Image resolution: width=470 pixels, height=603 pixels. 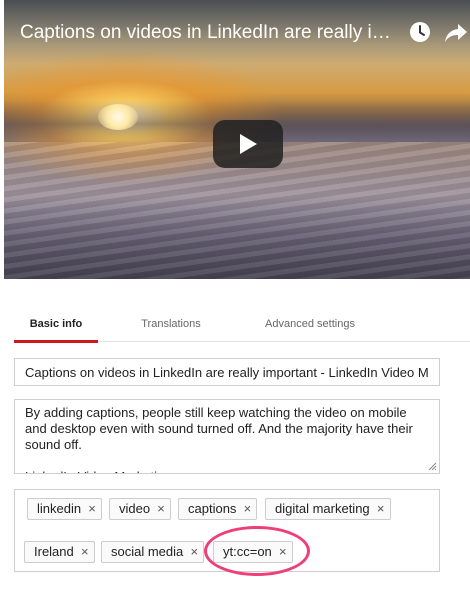 I want to click on tab-translations: Translations, so click(x=171, y=325).